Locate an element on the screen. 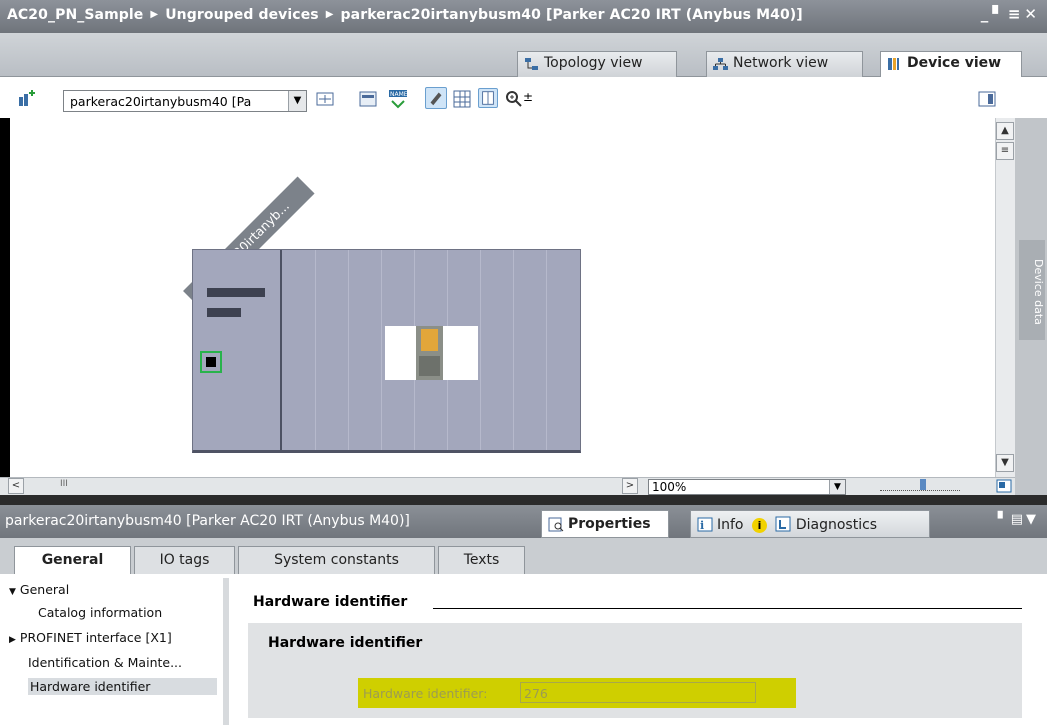  scroll-left-icon: < is located at coordinates (16, 486).